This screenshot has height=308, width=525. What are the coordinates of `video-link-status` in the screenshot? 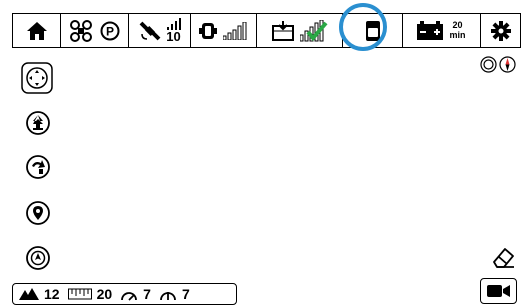 It's located at (300, 30).